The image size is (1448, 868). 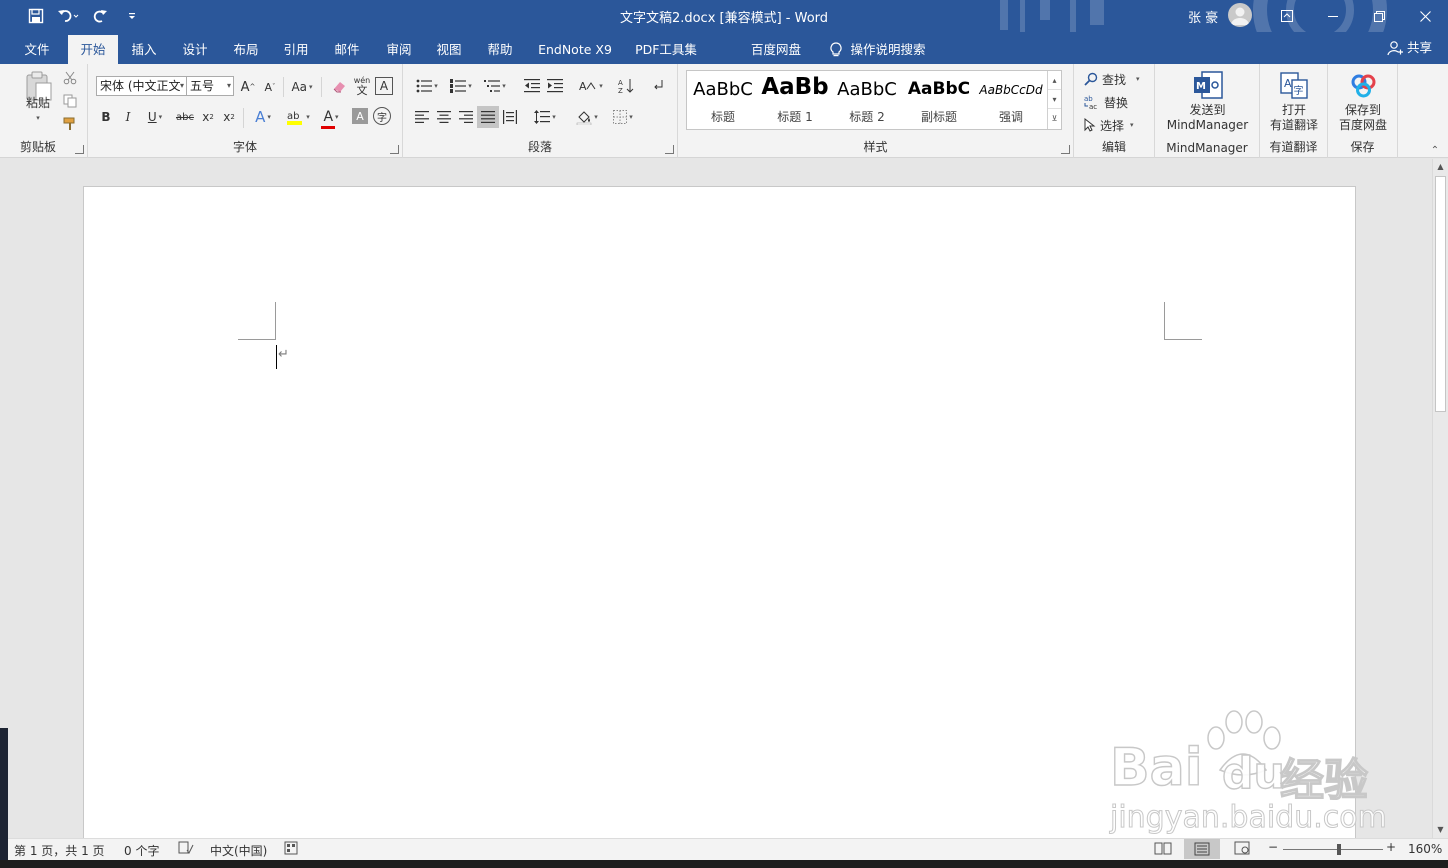 I want to click on enclose-characters-button: 字, so click(x=382, y=116).